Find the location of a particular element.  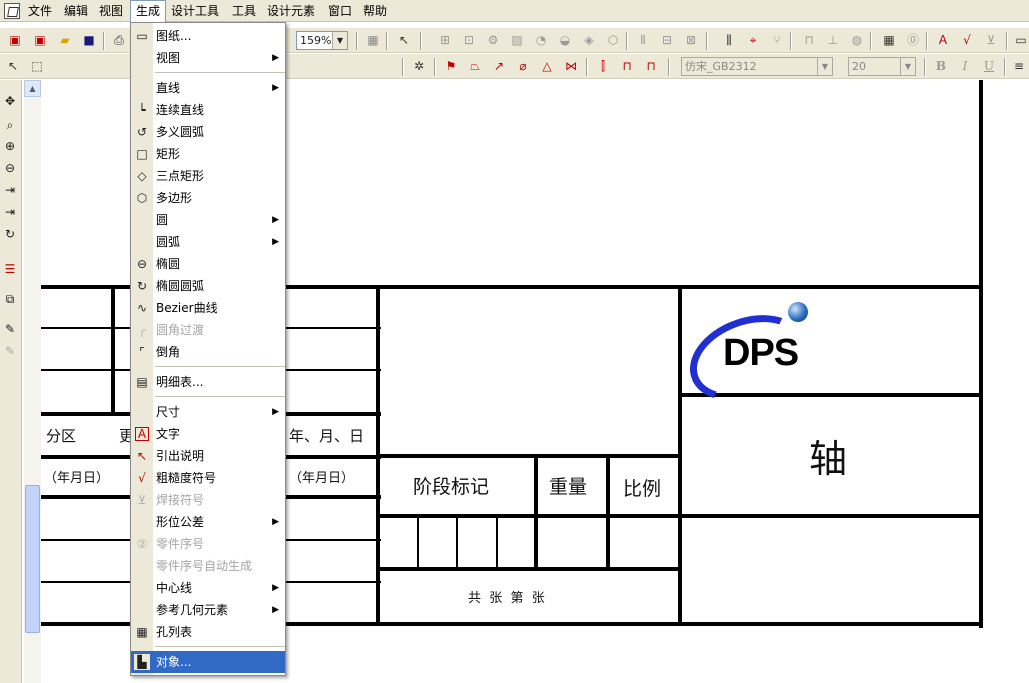

menu-item-reference-geometry: 参考几何元素 ▶ is located at coordinates (208, 610).